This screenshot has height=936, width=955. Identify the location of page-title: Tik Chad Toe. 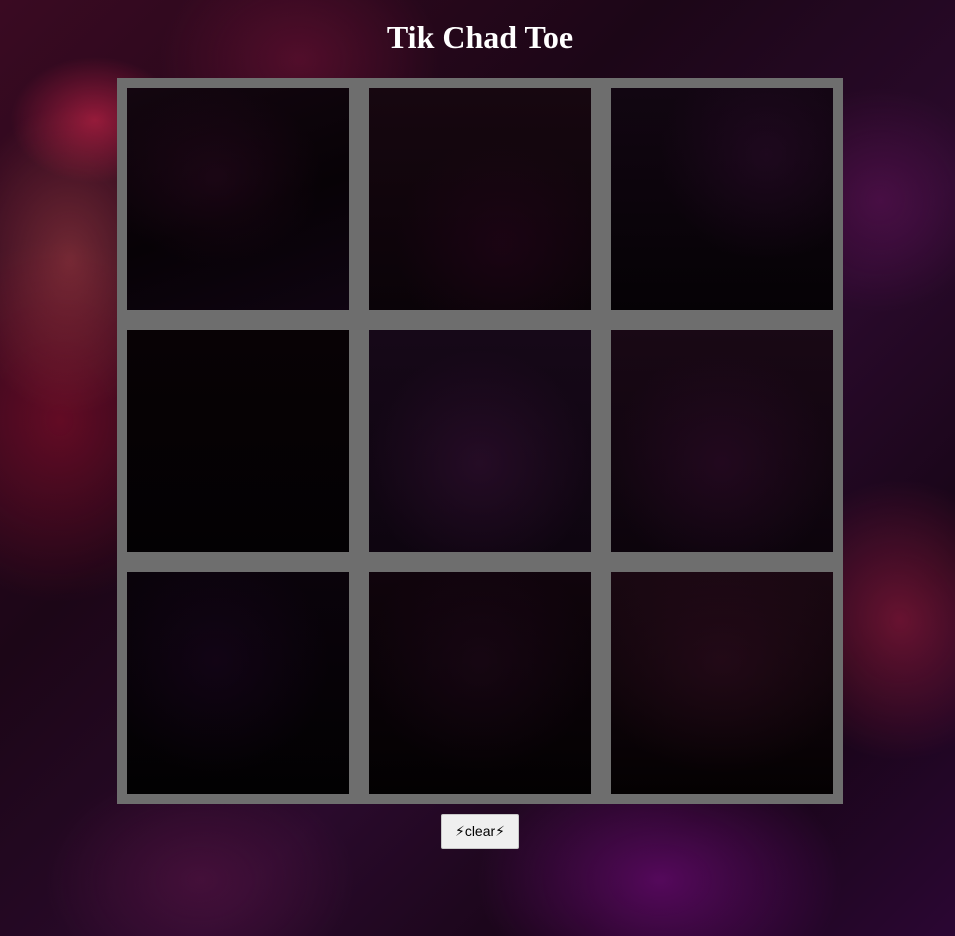
(480, 37).